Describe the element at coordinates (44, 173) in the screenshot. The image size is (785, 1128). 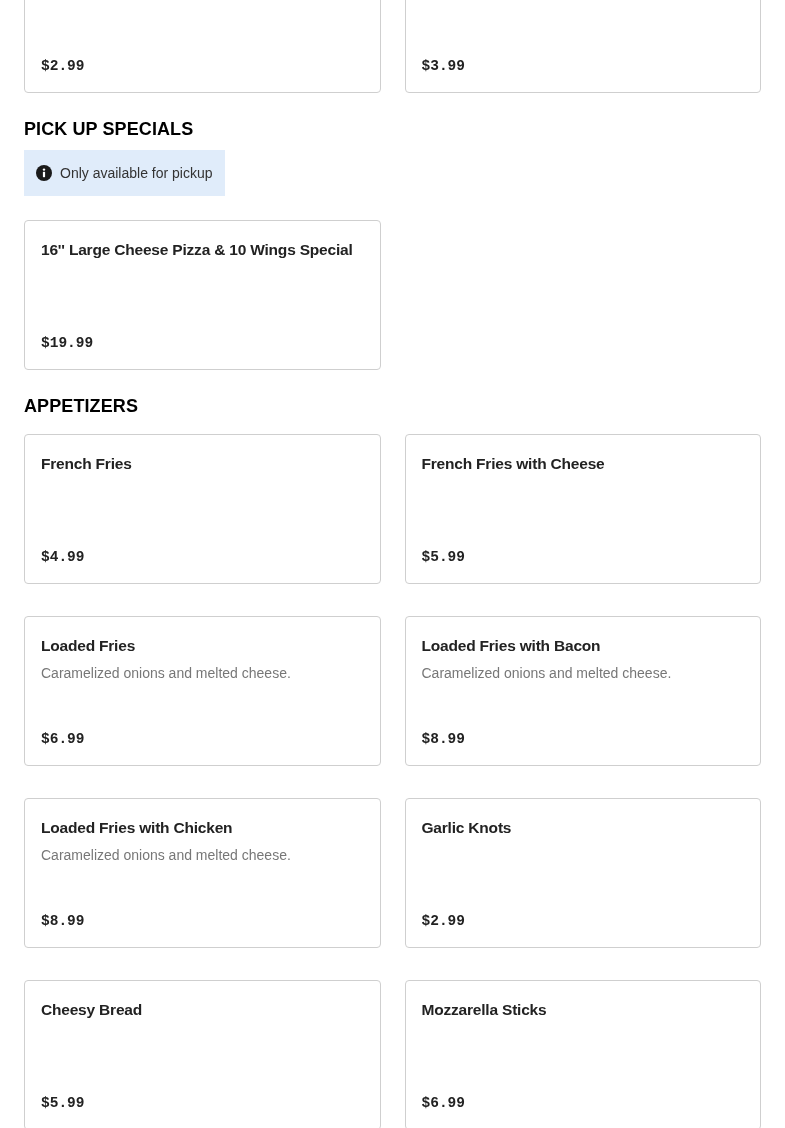
I see `info-icon` at that location.